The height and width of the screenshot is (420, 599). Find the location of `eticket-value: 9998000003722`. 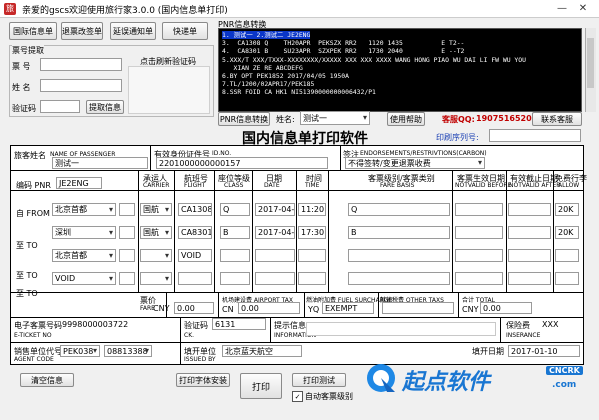

eticket-value: 9998000003722 is located at coordinates (95, 324).